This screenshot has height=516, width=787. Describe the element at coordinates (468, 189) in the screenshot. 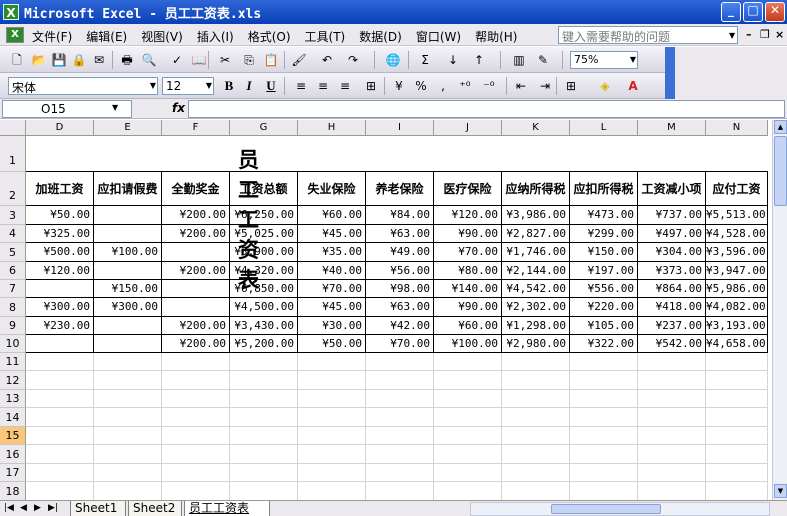

I see `header-cell-6: 医疗保险` at that location.